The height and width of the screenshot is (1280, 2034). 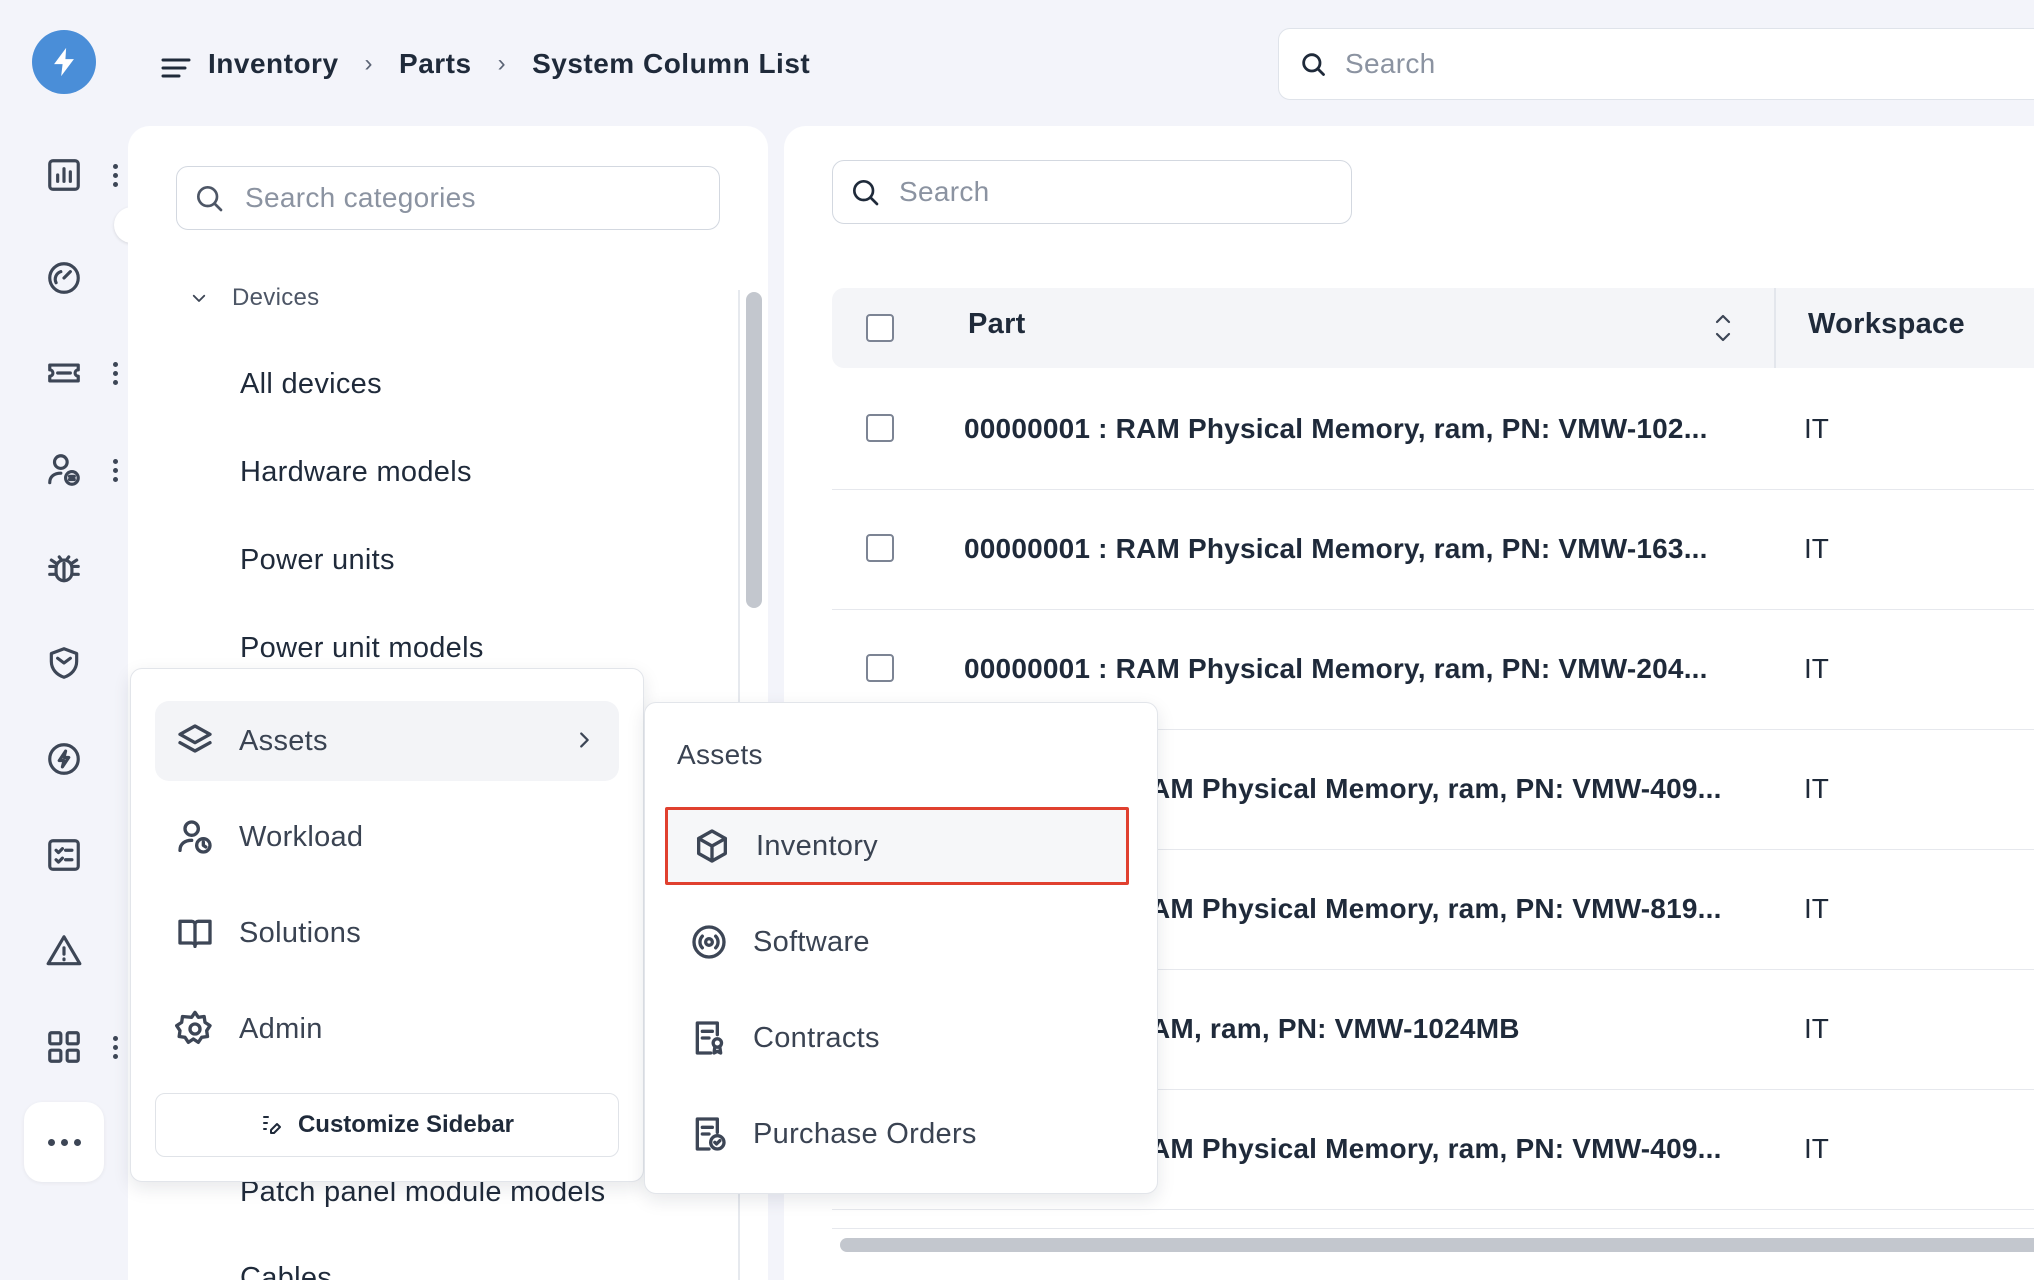 I want to click on global-search-input: Search, so click(x=1656, y=64).